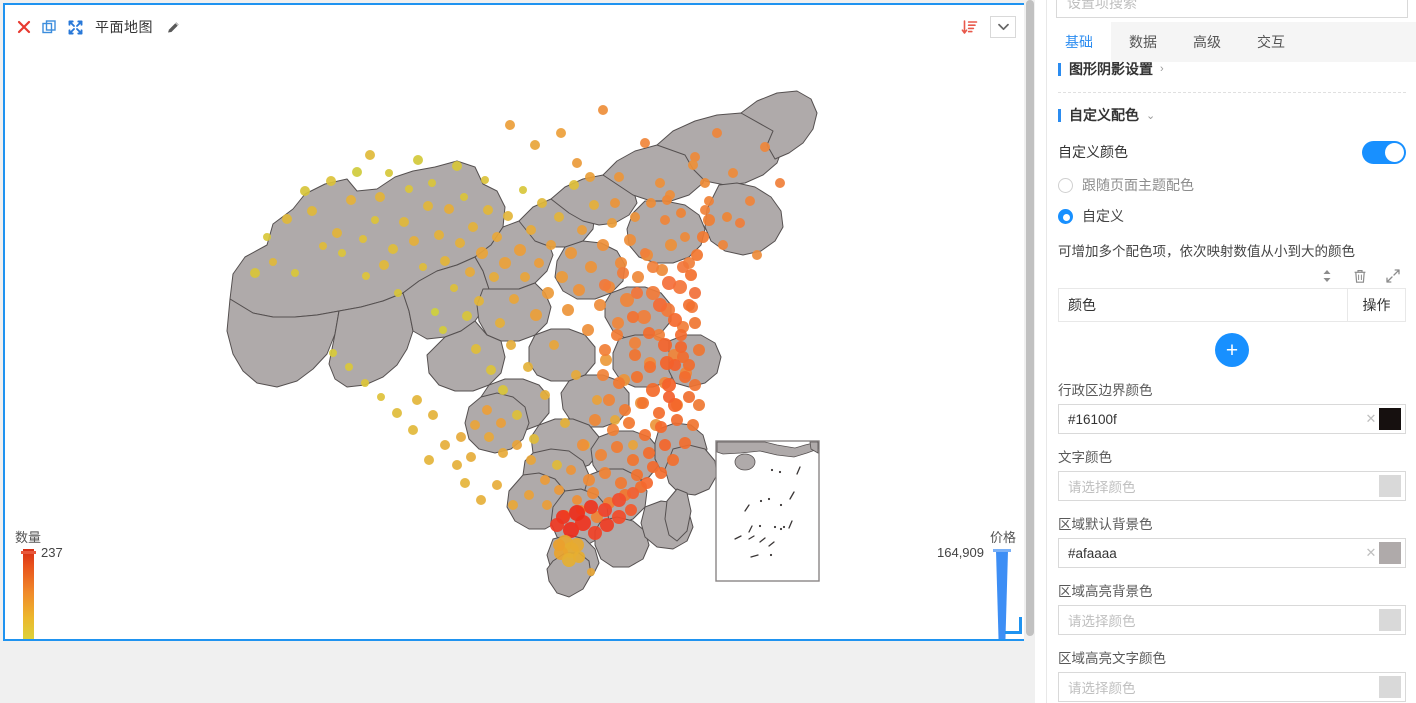 This screenshot has width=1416, height=703. I want to click on canvas-scrollbar, so click(1029, 351).